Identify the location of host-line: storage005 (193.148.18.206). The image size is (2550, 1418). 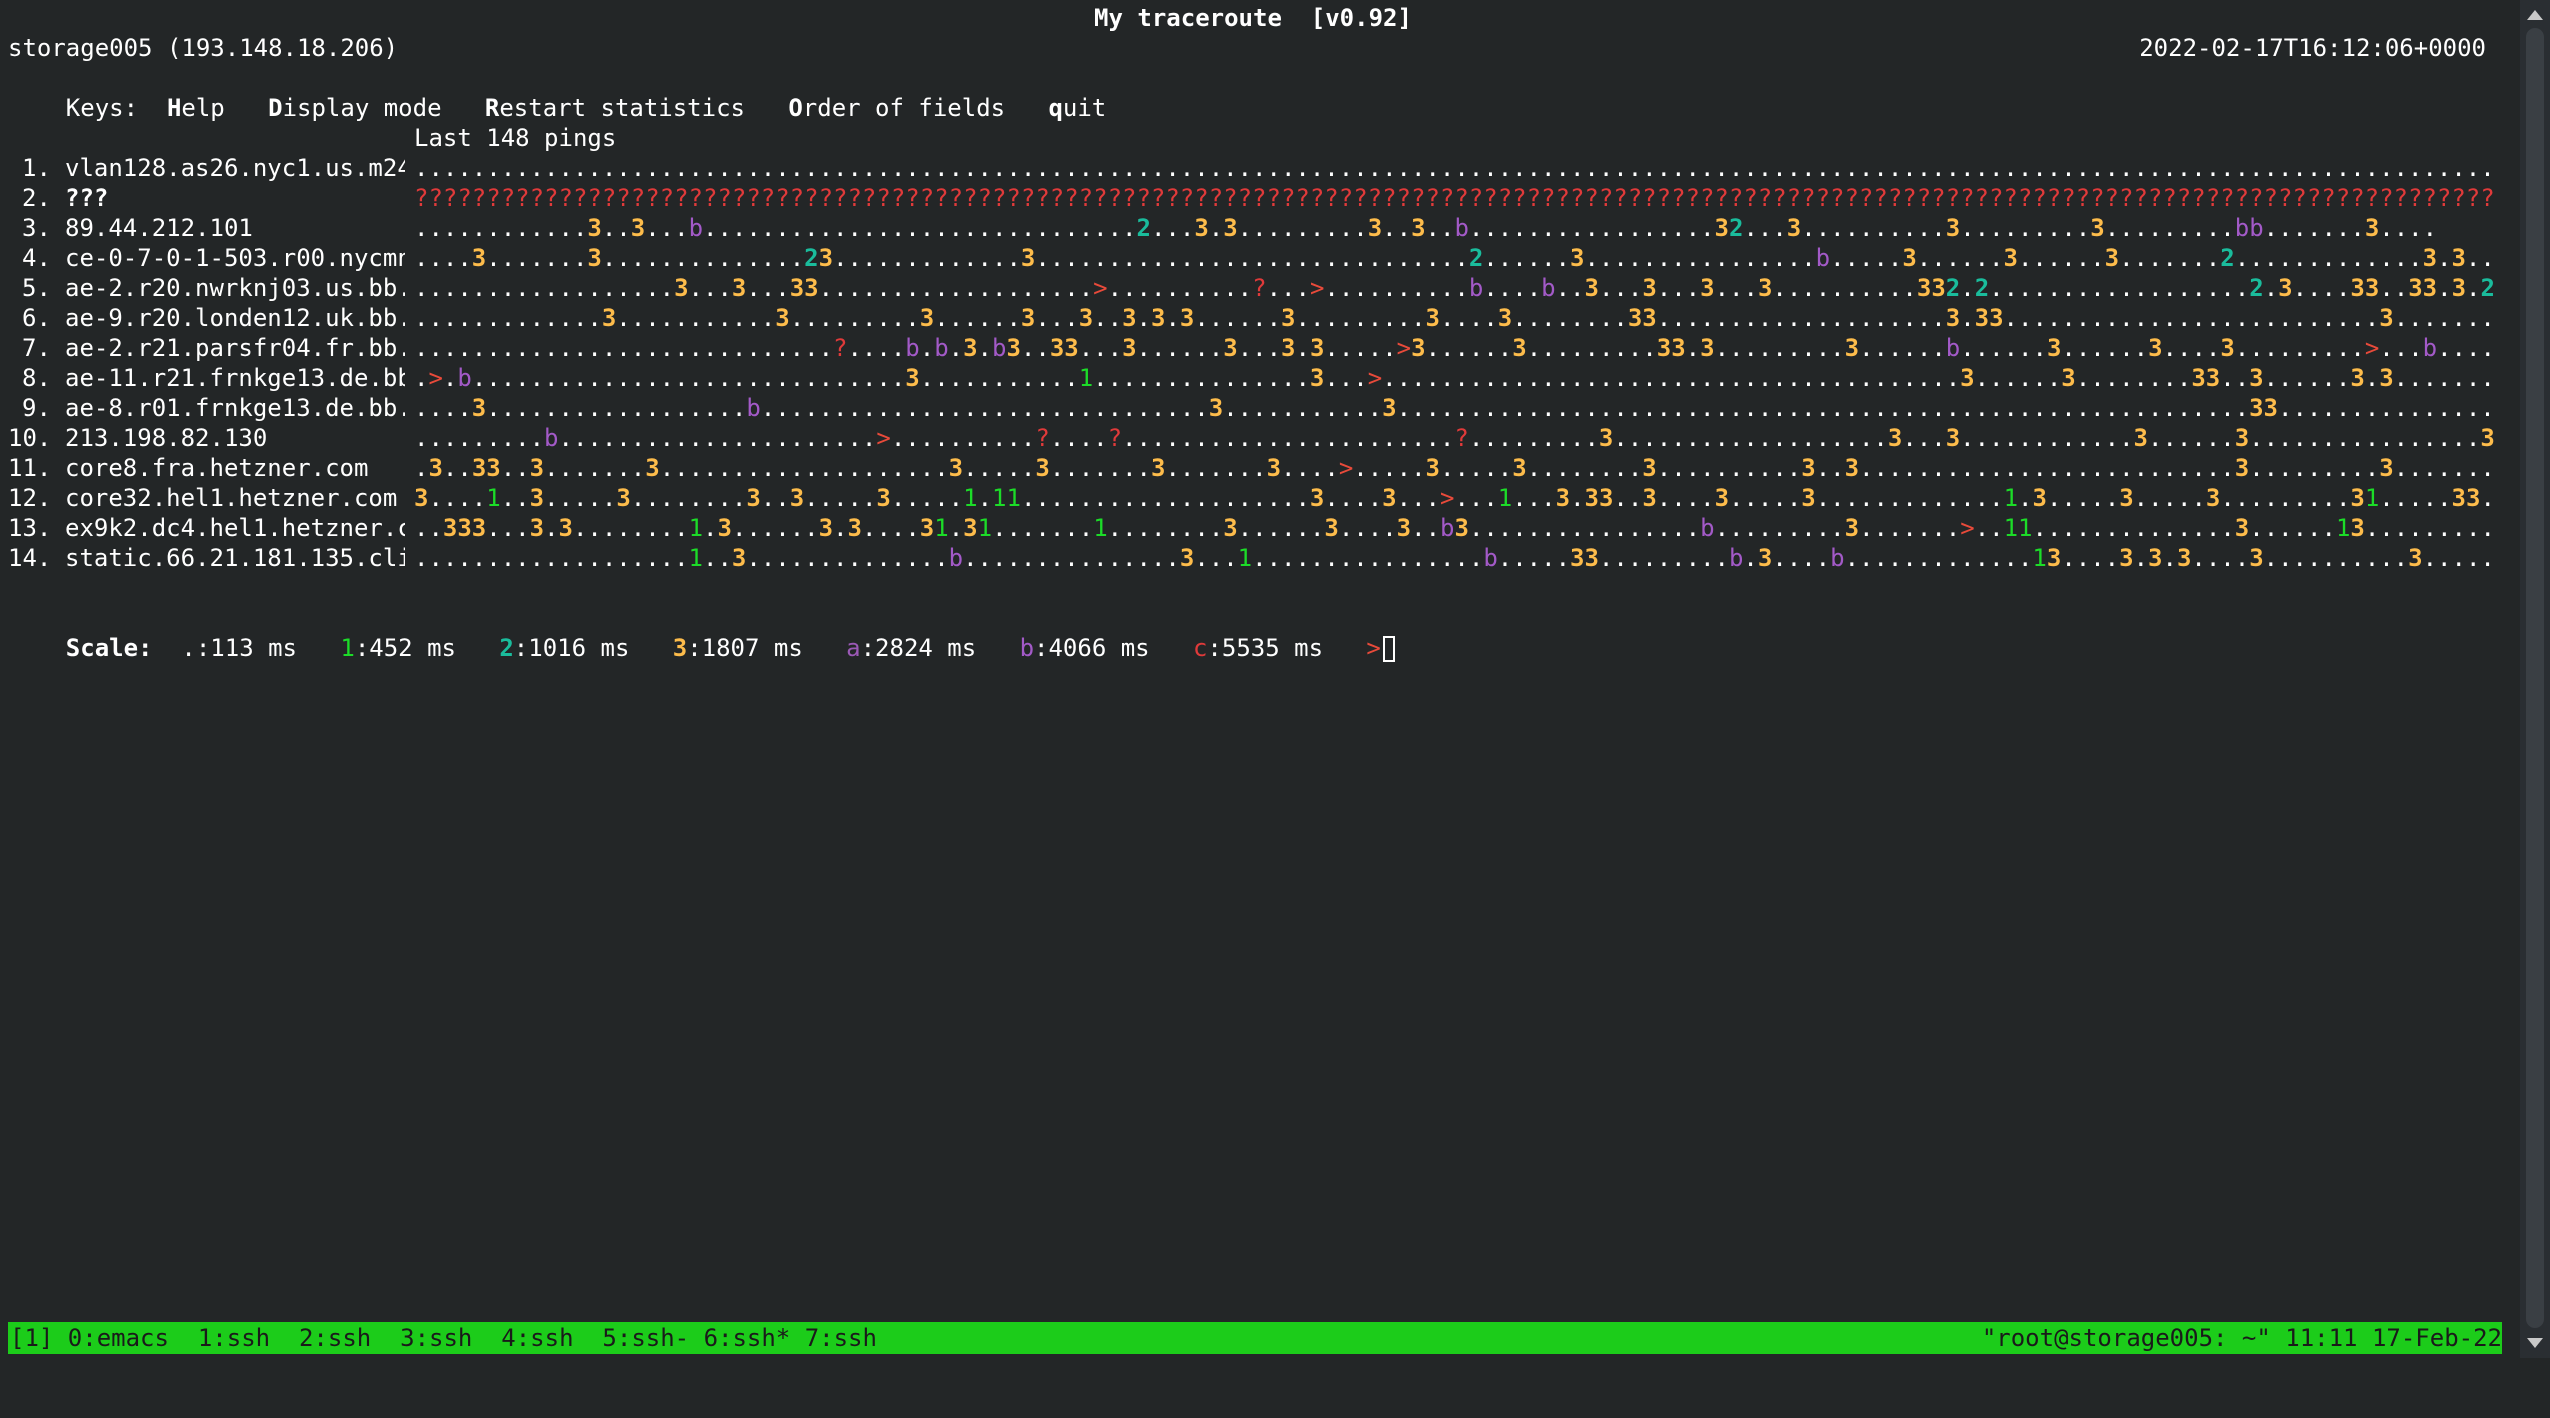
(203, 48).